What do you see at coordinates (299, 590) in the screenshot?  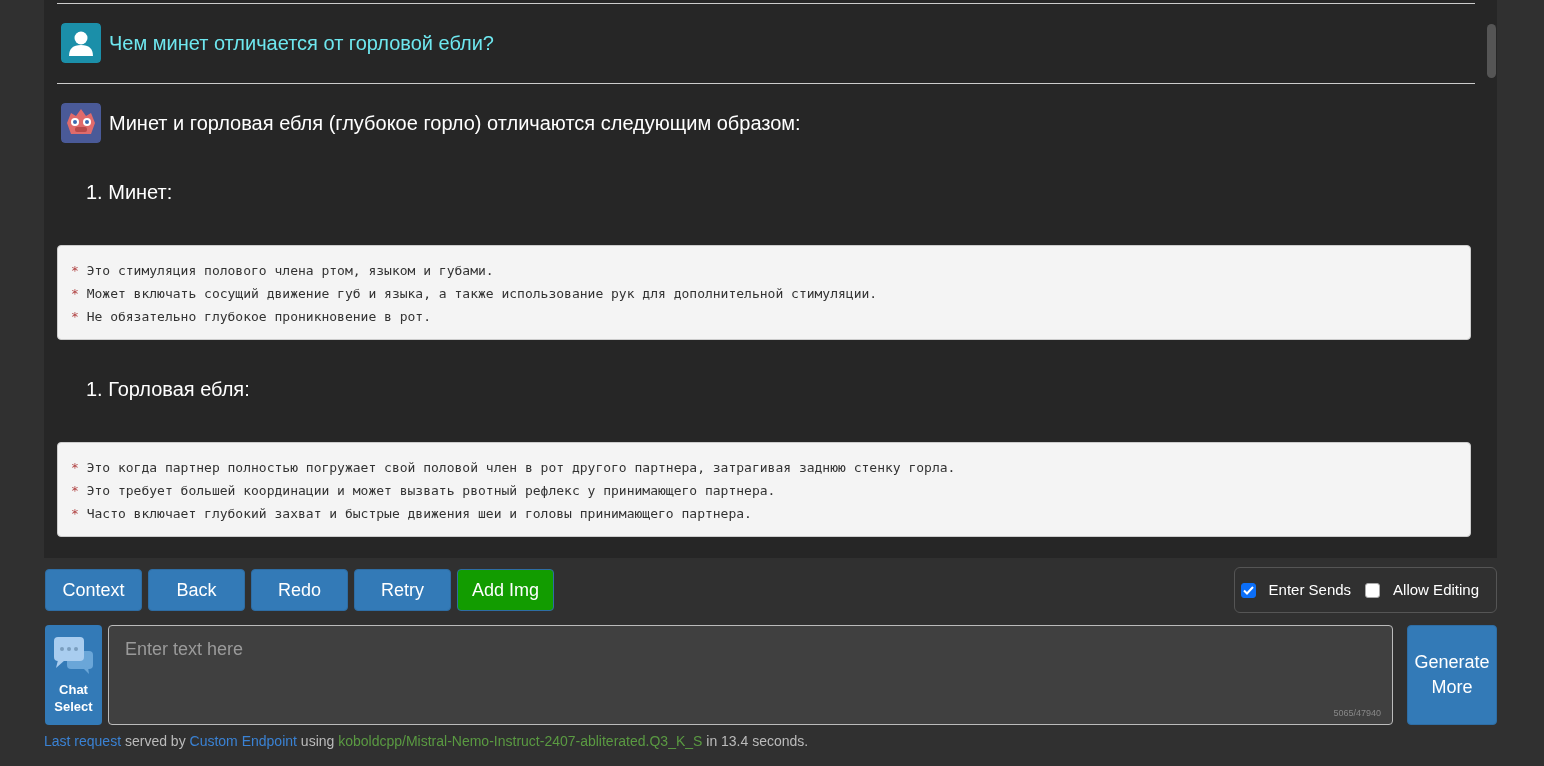 I see `toolbar-button: Redo` at bounding box center [299, 590].